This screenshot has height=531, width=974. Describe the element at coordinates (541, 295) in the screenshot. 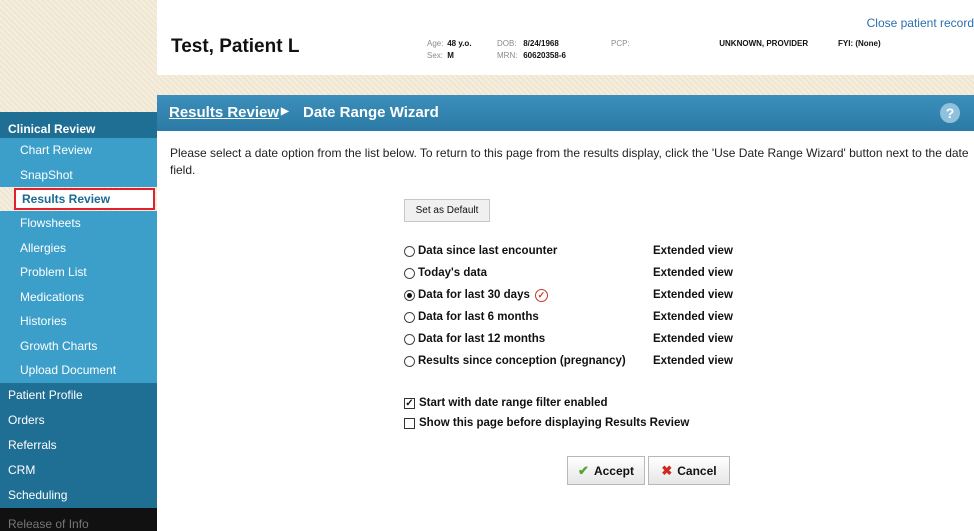

I see `default-marker-icon: ✓` at that location.